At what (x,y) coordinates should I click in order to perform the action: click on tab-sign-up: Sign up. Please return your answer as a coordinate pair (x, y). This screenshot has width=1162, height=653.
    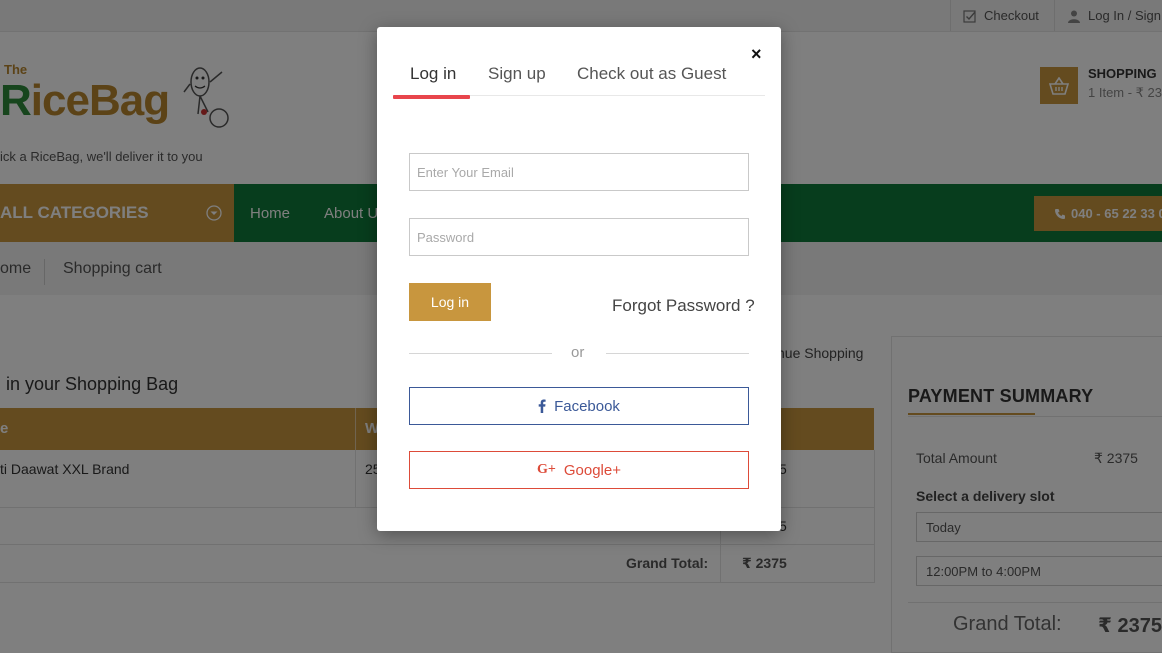
    Looking at the image, I should click on (517, 74).